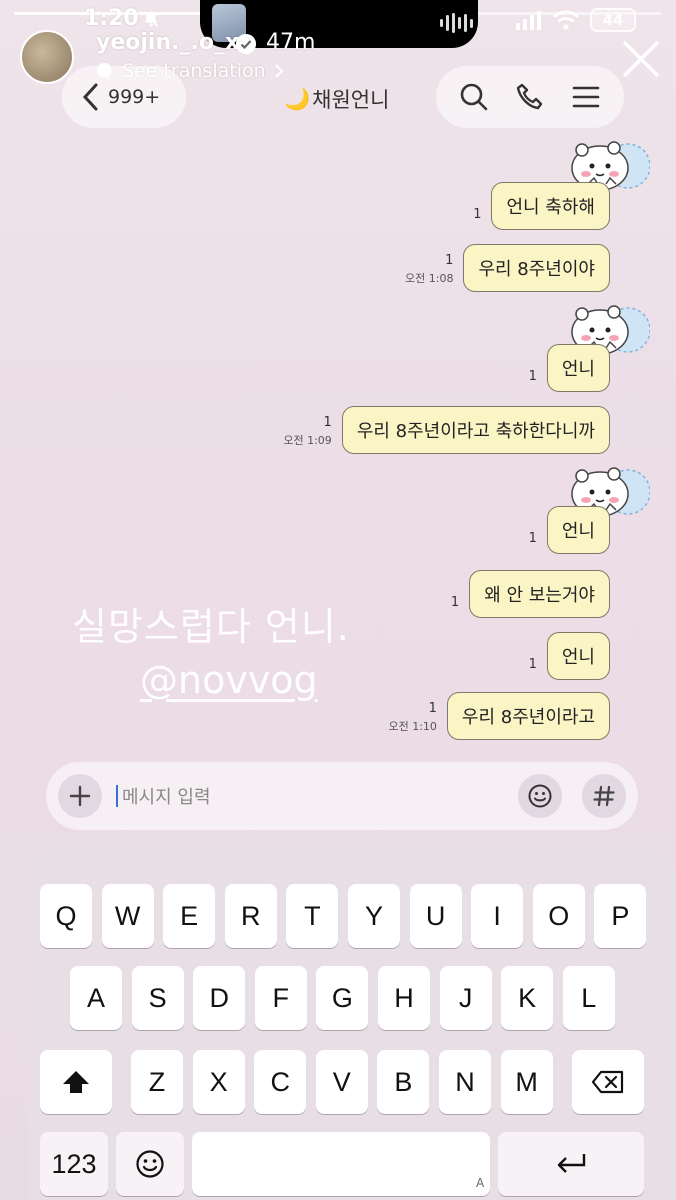 This screenshot has height=1200, width=676. Describe the element at coordinates (613, 20) in the screenshot. I see `battery-indicator: 44` at that location.